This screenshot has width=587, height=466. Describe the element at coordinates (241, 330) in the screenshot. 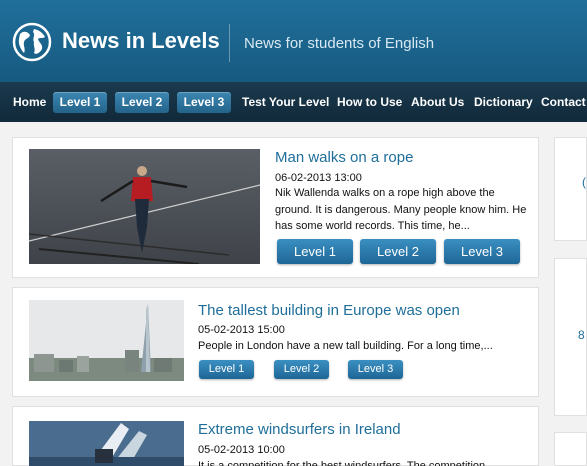

I see `article-date-2: 05-02-2013 15:00` at that location.